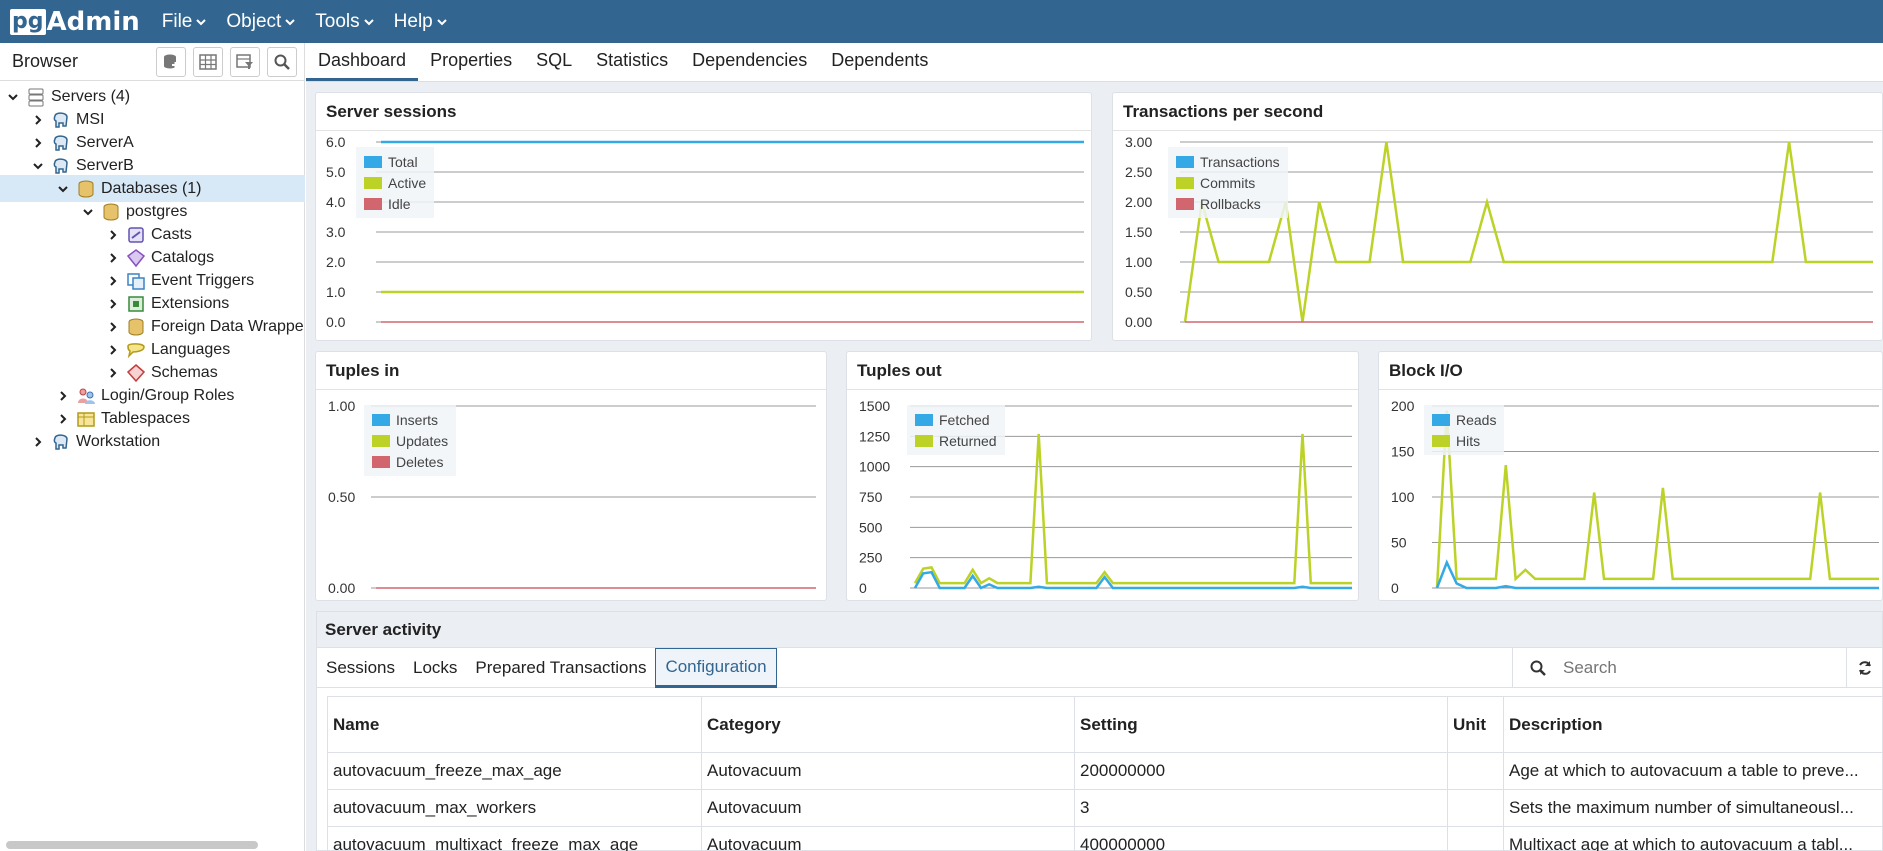  I want to click on panel-title: Transactions per second, so click(1497, 112).